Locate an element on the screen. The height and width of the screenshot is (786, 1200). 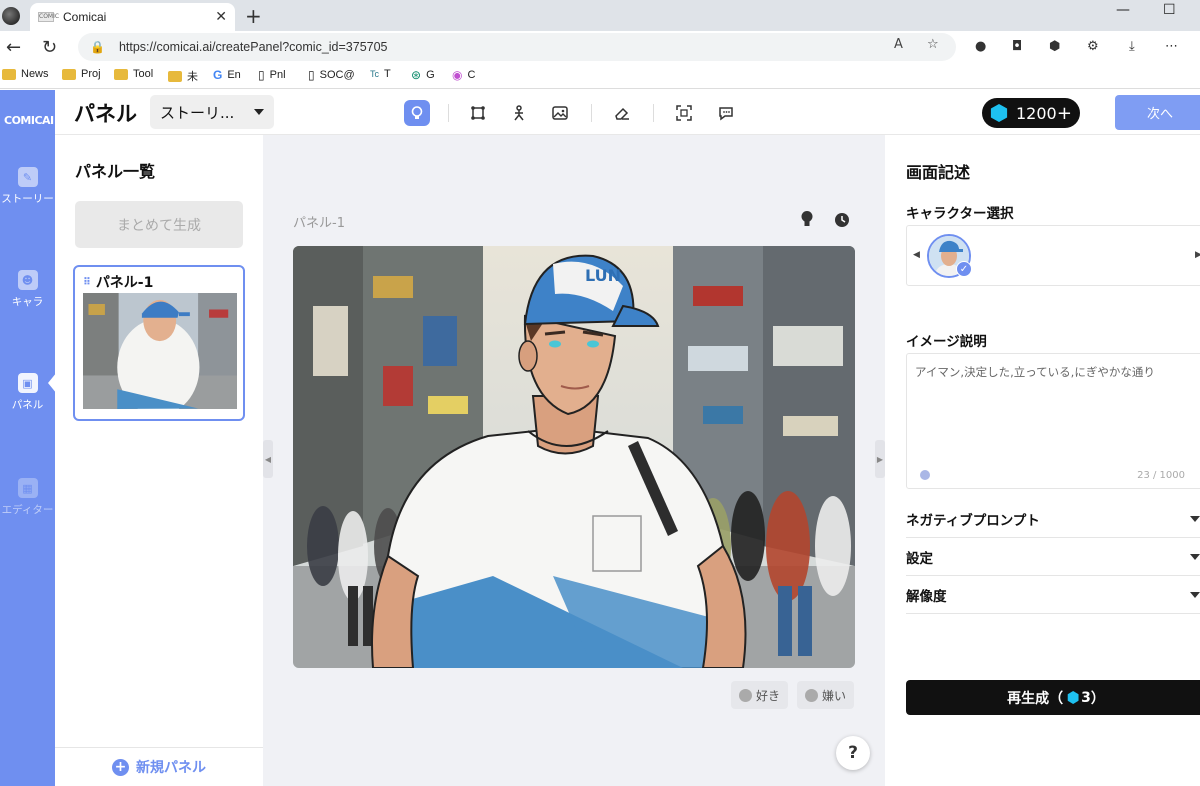
history-clock-icon is located at coordinates (842, 222).